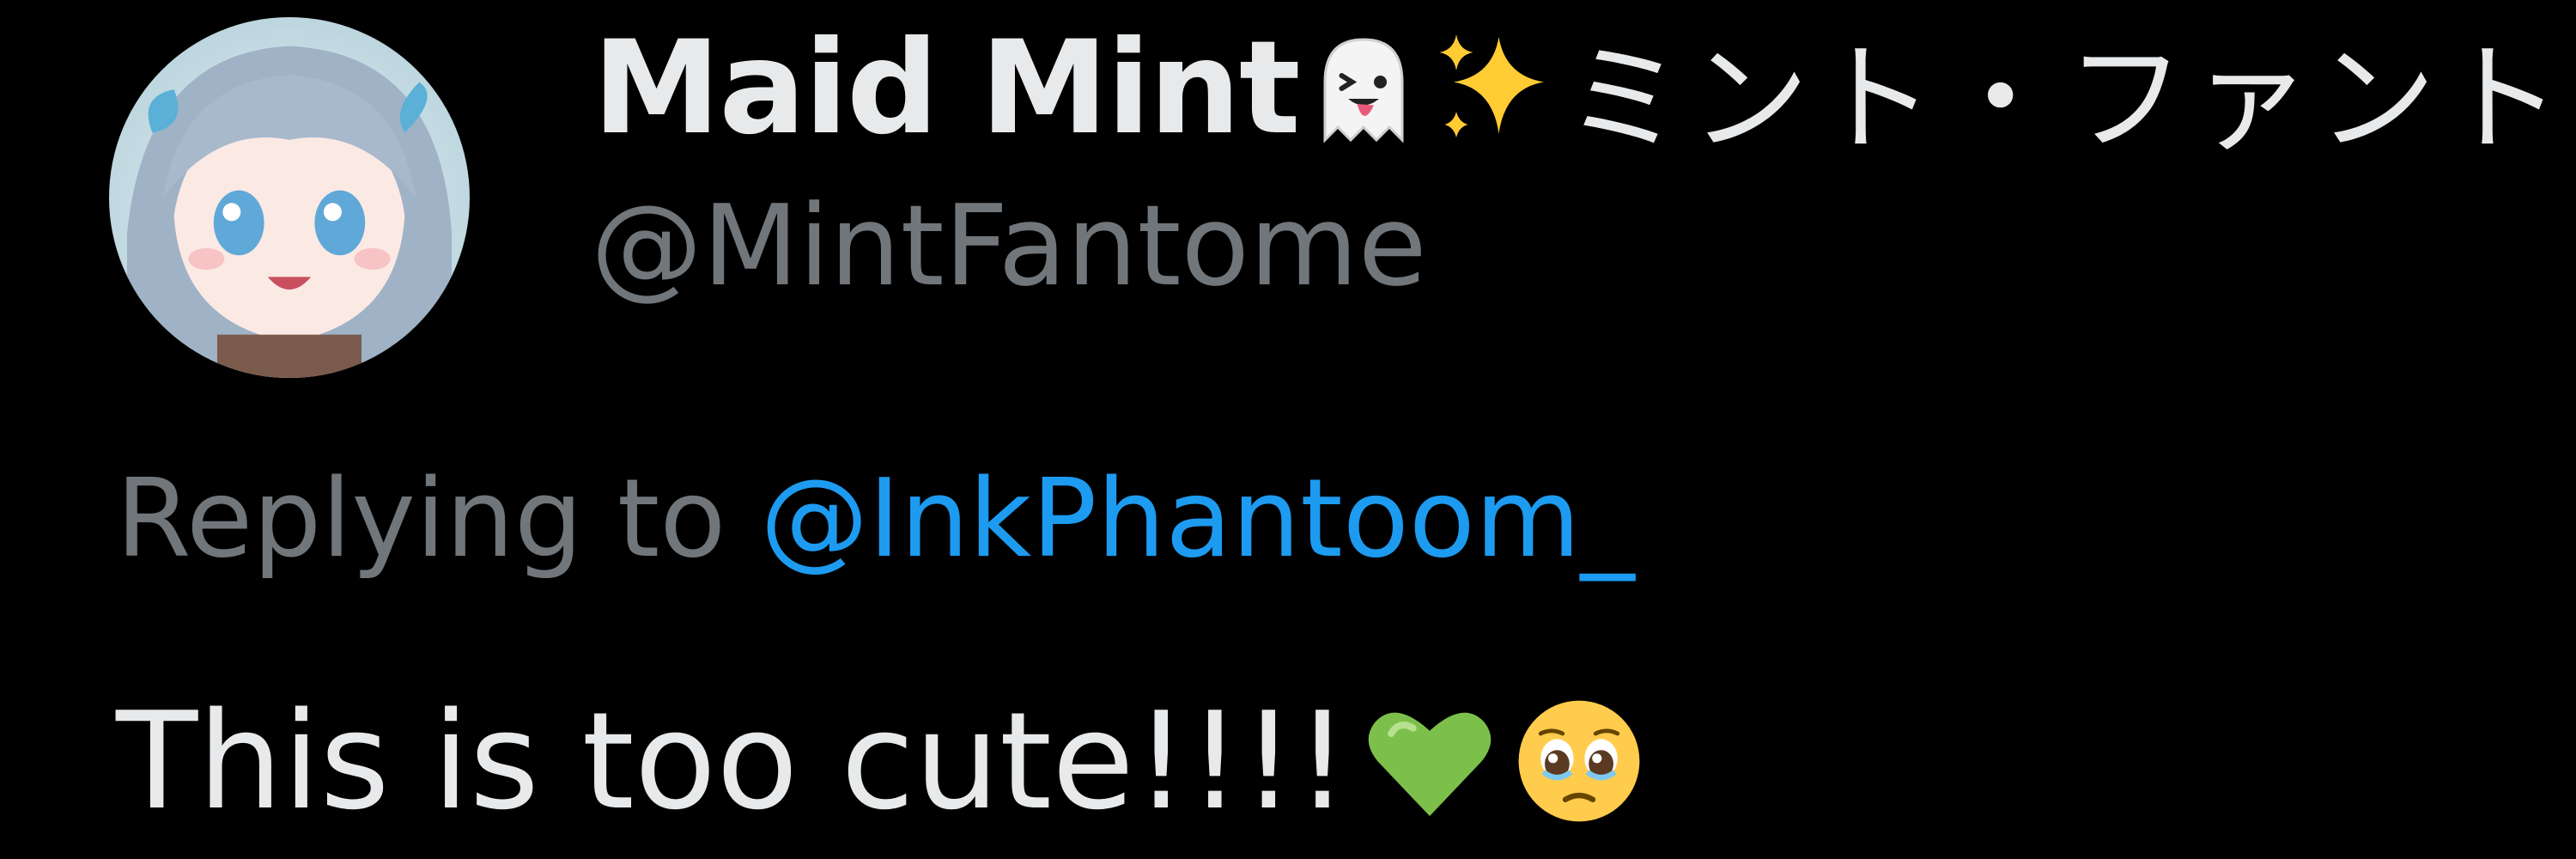  Describe the element at coordinates (733, 761) in the screenshot. I see `tweet-text-body: This is too cute!!!!` at that location.